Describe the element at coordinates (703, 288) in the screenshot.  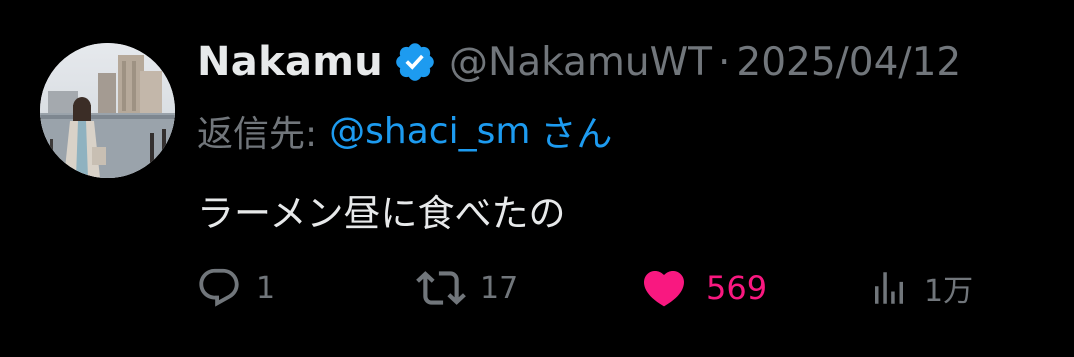
I see `like-button: 569` at that location.